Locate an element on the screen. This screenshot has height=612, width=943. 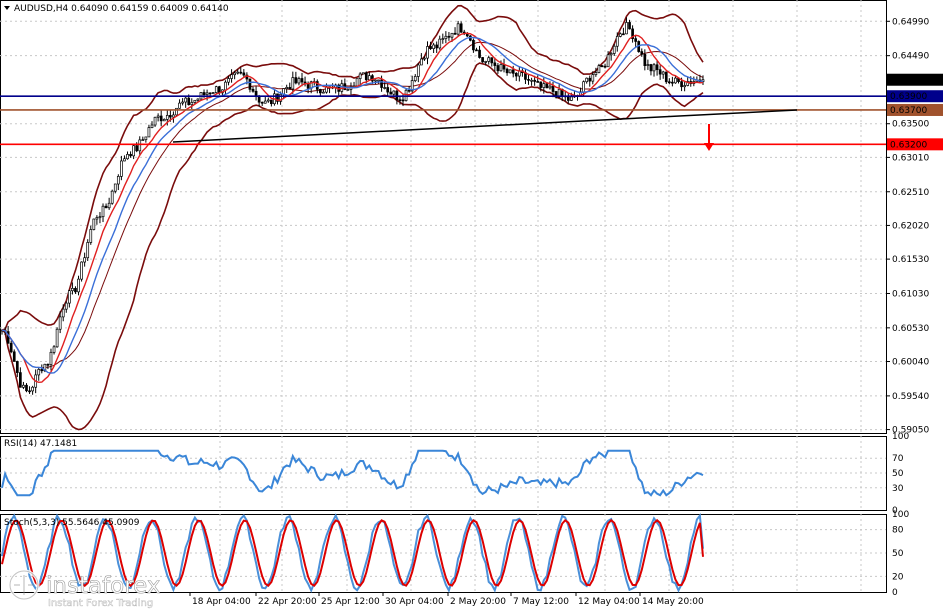
stoch-tick-label: 50 is located at coordinates (898, 554).